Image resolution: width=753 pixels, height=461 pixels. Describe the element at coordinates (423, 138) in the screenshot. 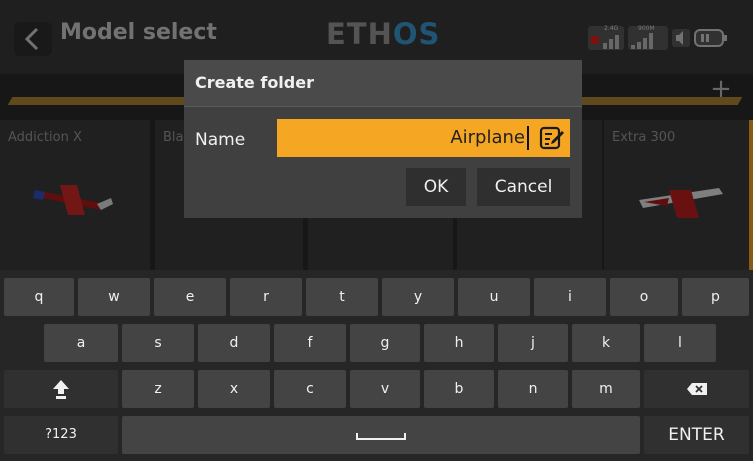

I see `folder-name-input: Airplane` at that location.